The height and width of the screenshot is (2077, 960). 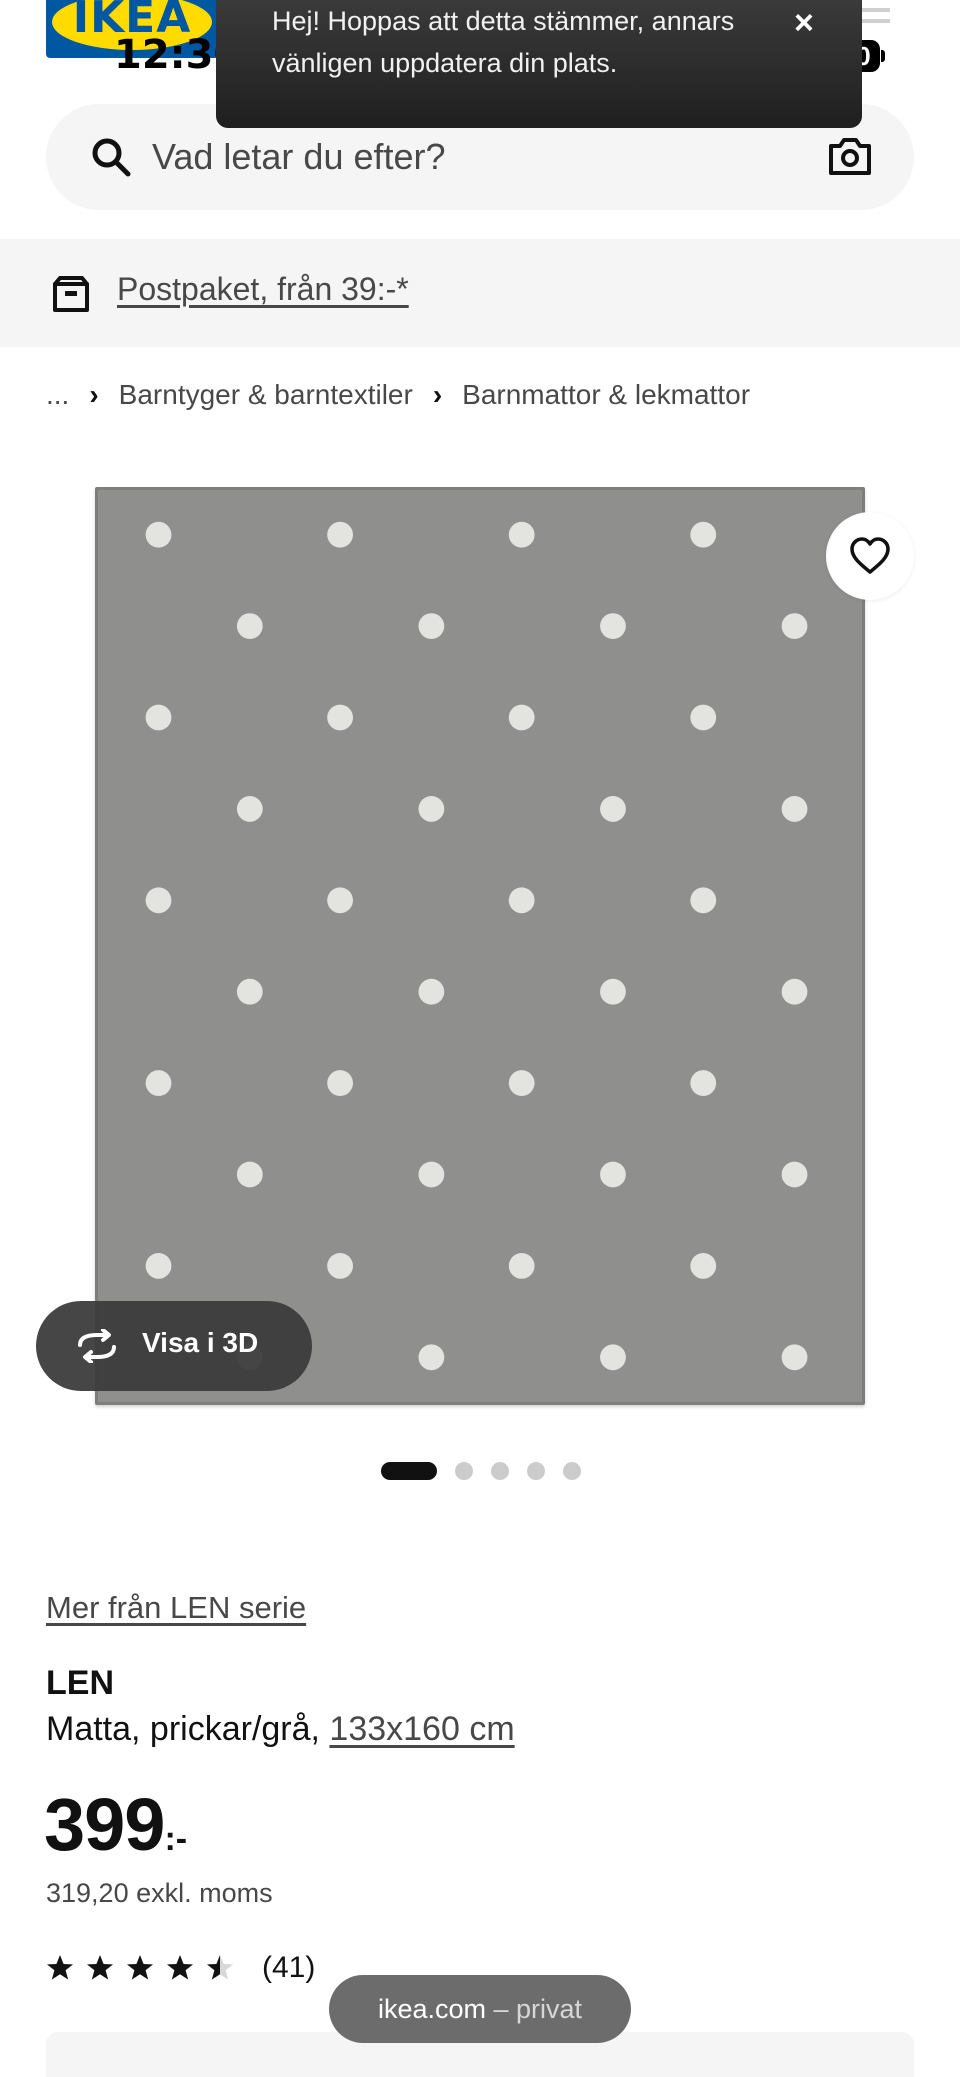 I want to click on view-3d-label: Visa i 3D, so click(x=200, y=1342).